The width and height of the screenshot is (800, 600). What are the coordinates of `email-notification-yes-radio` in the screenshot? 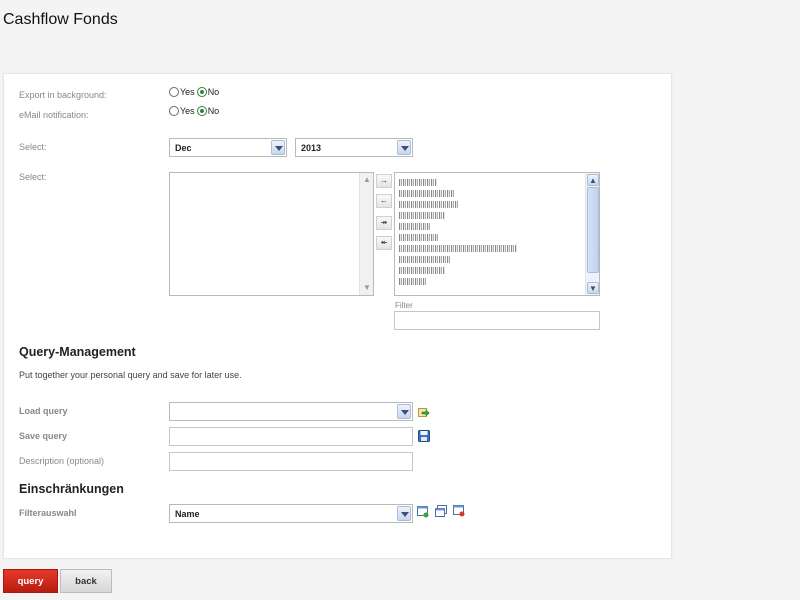 It's located at (174, 111).